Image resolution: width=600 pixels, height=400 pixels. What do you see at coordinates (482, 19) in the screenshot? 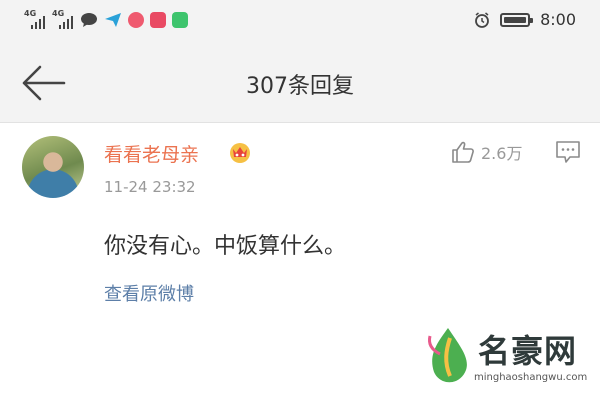
I see `alarm-icon` at bounding box center [482, 19].